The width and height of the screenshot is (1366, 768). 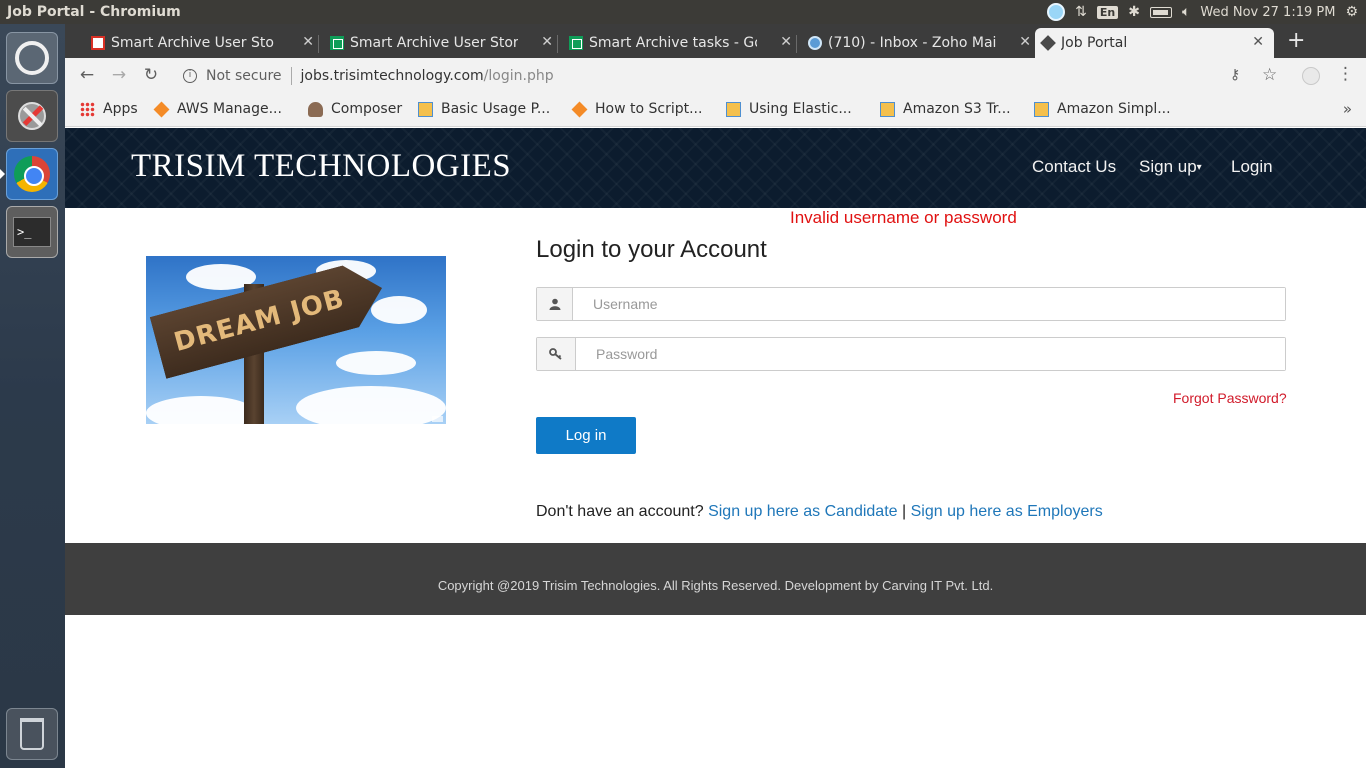 I want to click on url-path: /login.php, so click(x=519, y=76).